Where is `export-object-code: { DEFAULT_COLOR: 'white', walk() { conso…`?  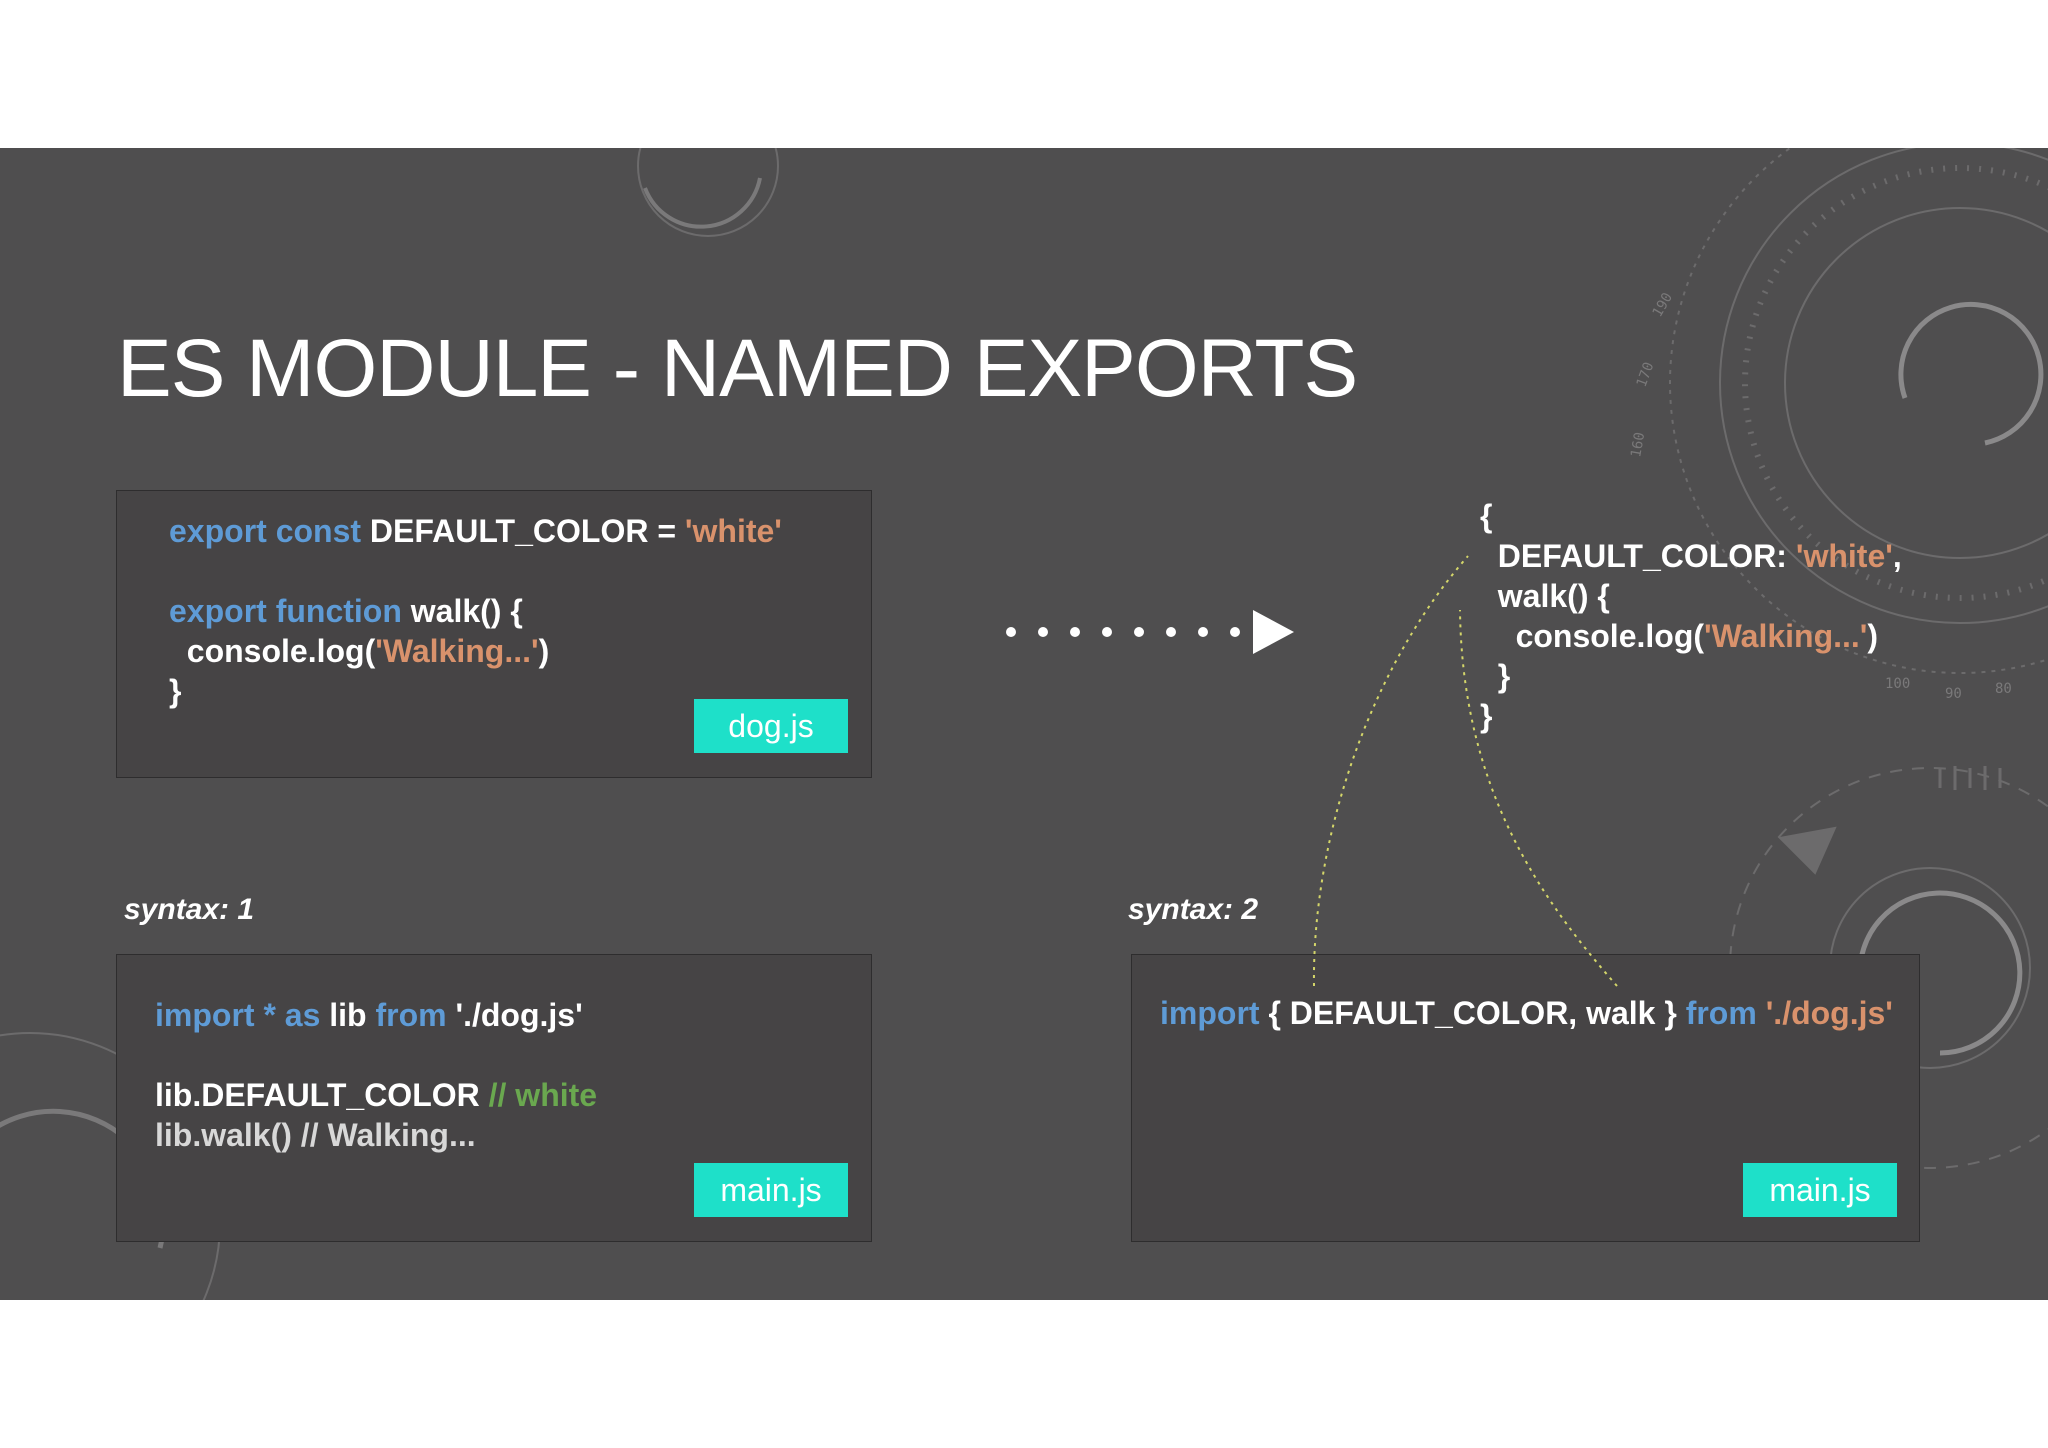
export-object-code: { DEFAULT_COLOR: 'white', walk() { conso… is located at coordinates (1691, 616).